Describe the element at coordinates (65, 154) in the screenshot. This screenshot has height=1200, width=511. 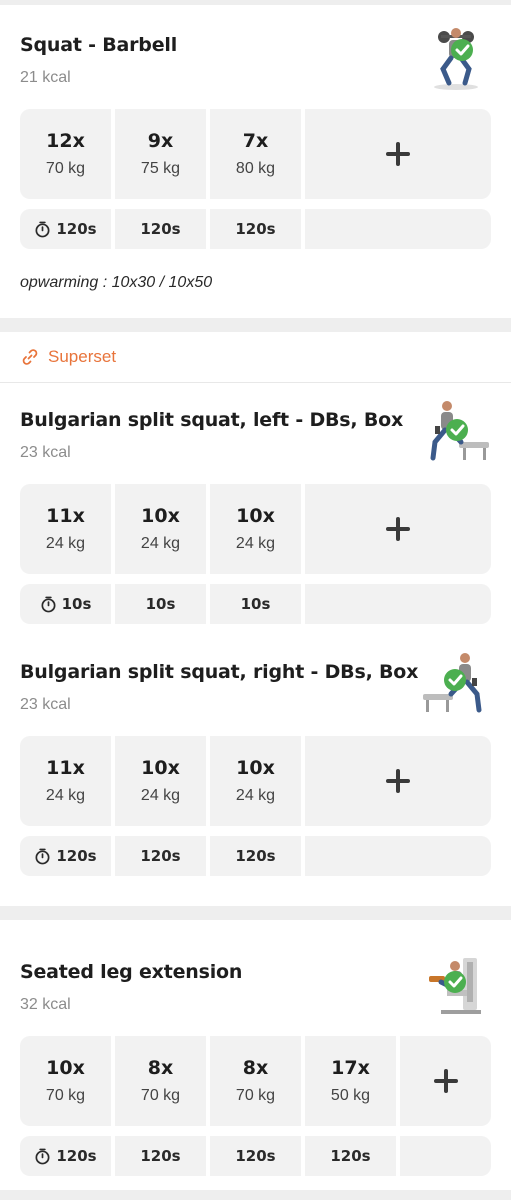
I see `set-tile: 12x 70 kg` at that location.